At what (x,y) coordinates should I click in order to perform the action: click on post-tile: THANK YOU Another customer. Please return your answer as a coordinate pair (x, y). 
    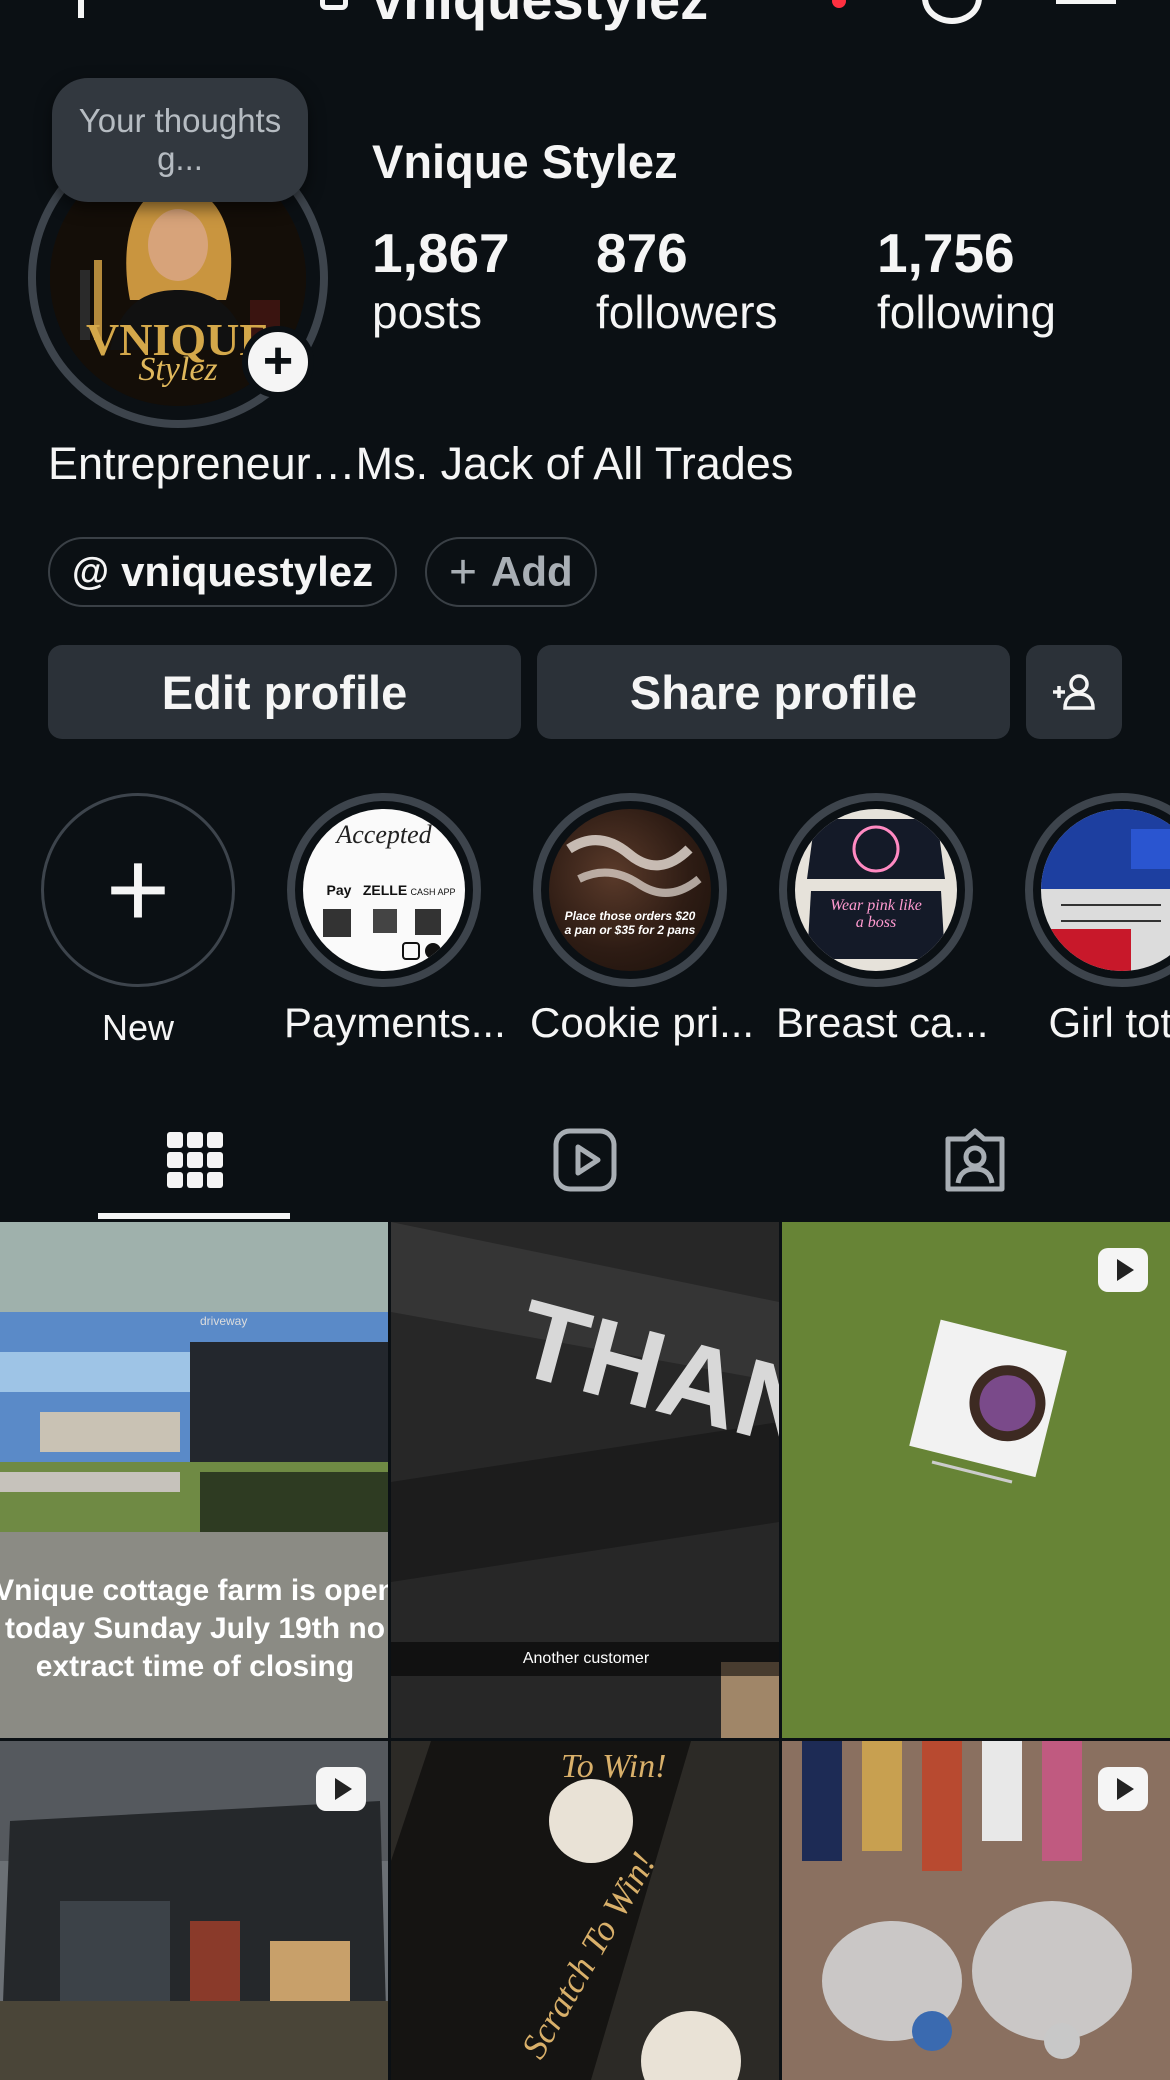
    Looking at the image, I should click on (585, 1480).